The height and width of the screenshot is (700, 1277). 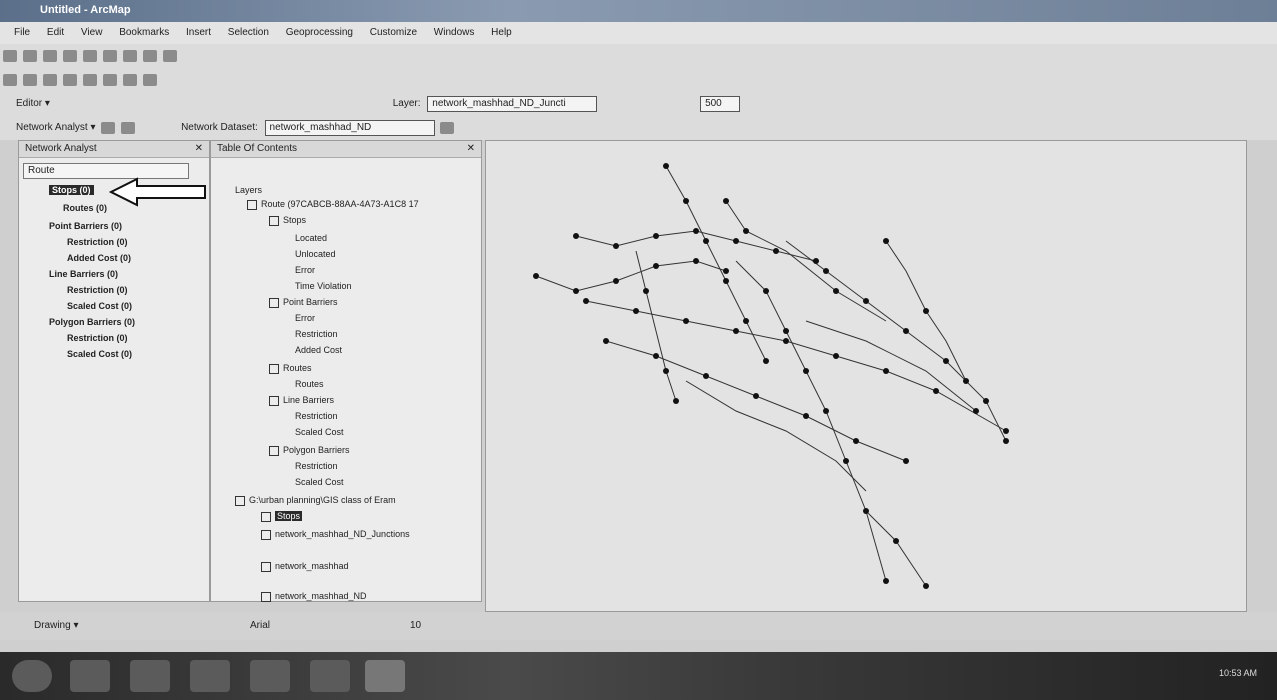 What do you see at coordinates (314, 596) in the screenshot?
I see `toc-network-nd-layer: network_mashhad_ND` at bounding box center [314, 596].